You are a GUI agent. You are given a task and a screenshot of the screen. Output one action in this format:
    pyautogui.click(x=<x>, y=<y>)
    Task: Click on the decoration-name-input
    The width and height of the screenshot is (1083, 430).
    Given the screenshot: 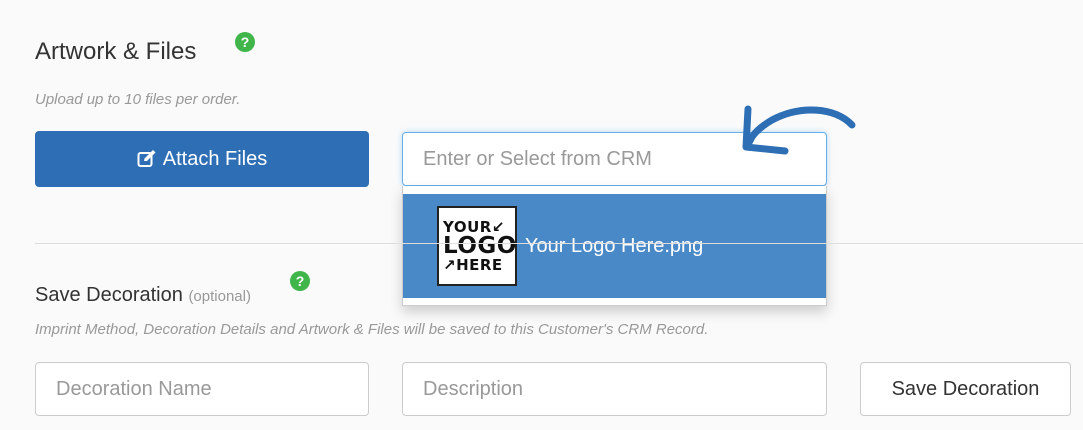 What is the action you would take?
    pyautogui.click(x=202, y=389)
    